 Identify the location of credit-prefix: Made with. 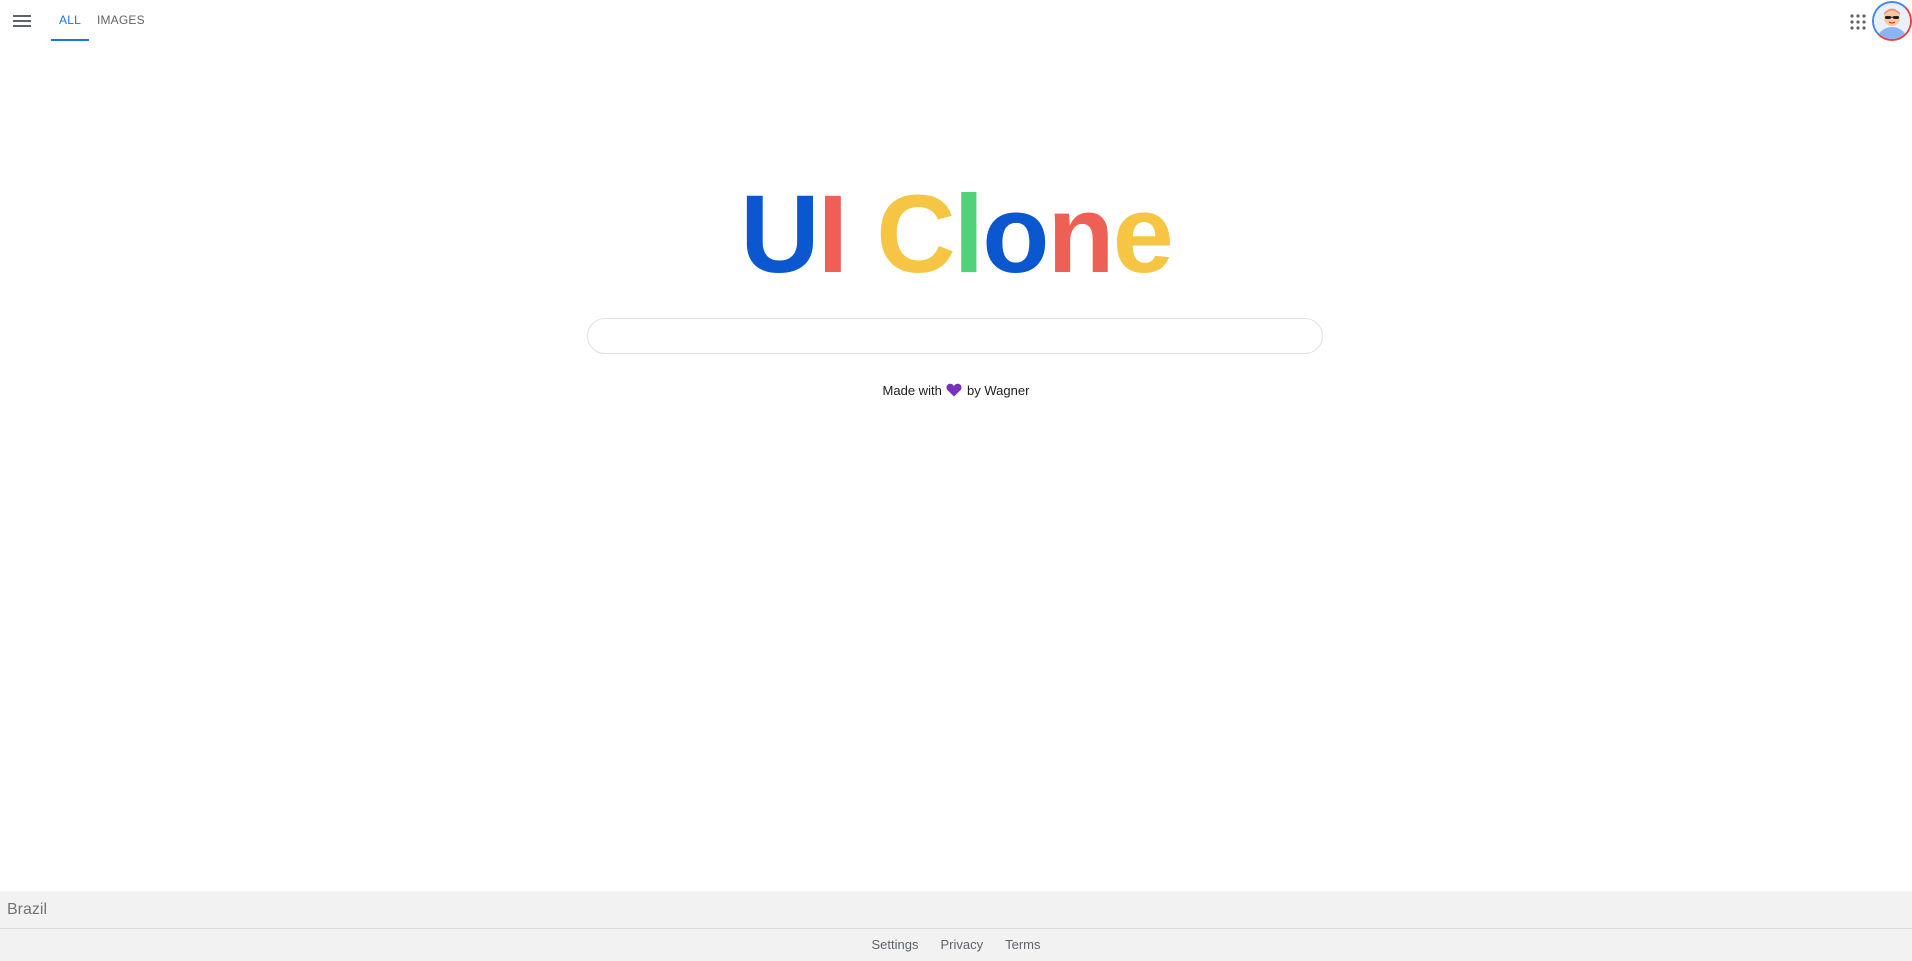
(912, 390).